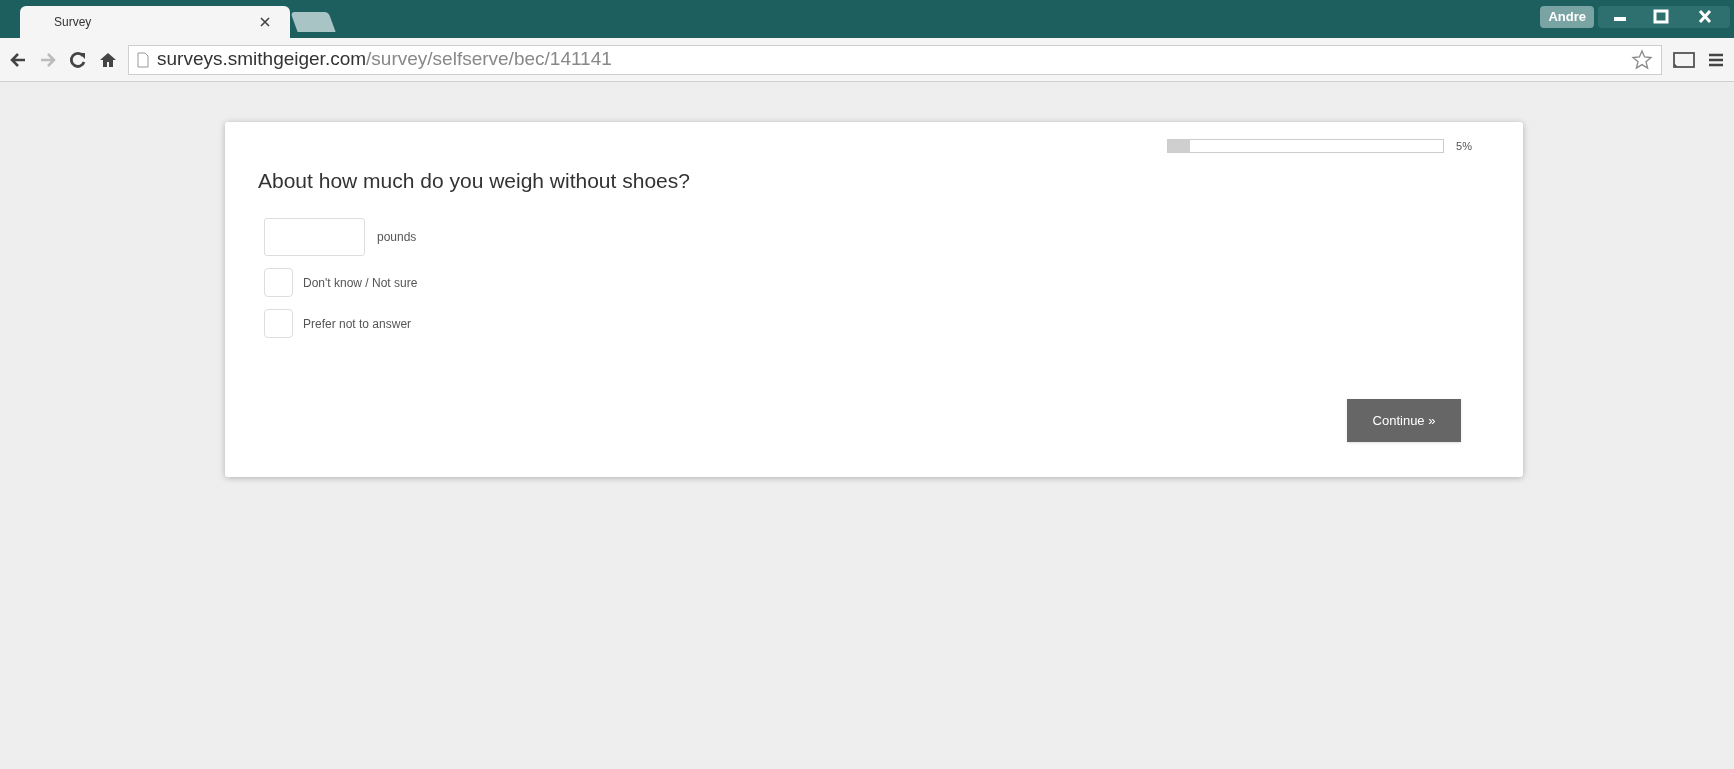 This screenshot has width=1734, height=769. I want to click on reload-icon, so click(78, 59).